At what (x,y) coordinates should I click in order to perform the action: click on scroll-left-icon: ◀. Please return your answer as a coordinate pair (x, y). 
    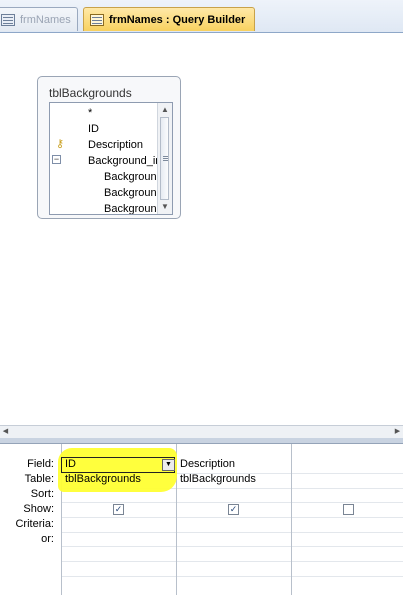
    Looking at the image, I should click on (5, 431).